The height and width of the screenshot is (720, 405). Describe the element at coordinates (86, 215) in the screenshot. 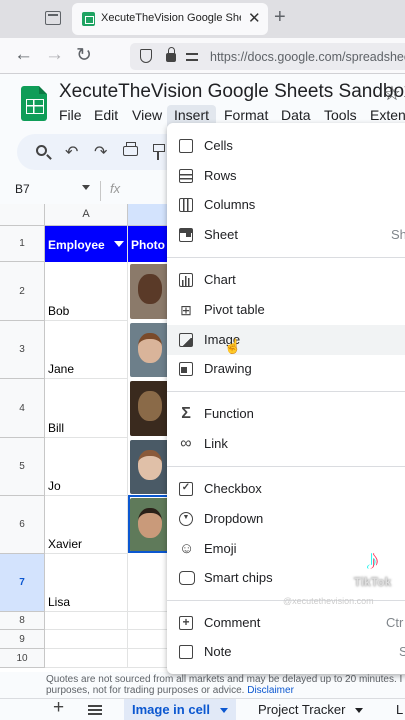

I see `column-header-a: A` at that location.